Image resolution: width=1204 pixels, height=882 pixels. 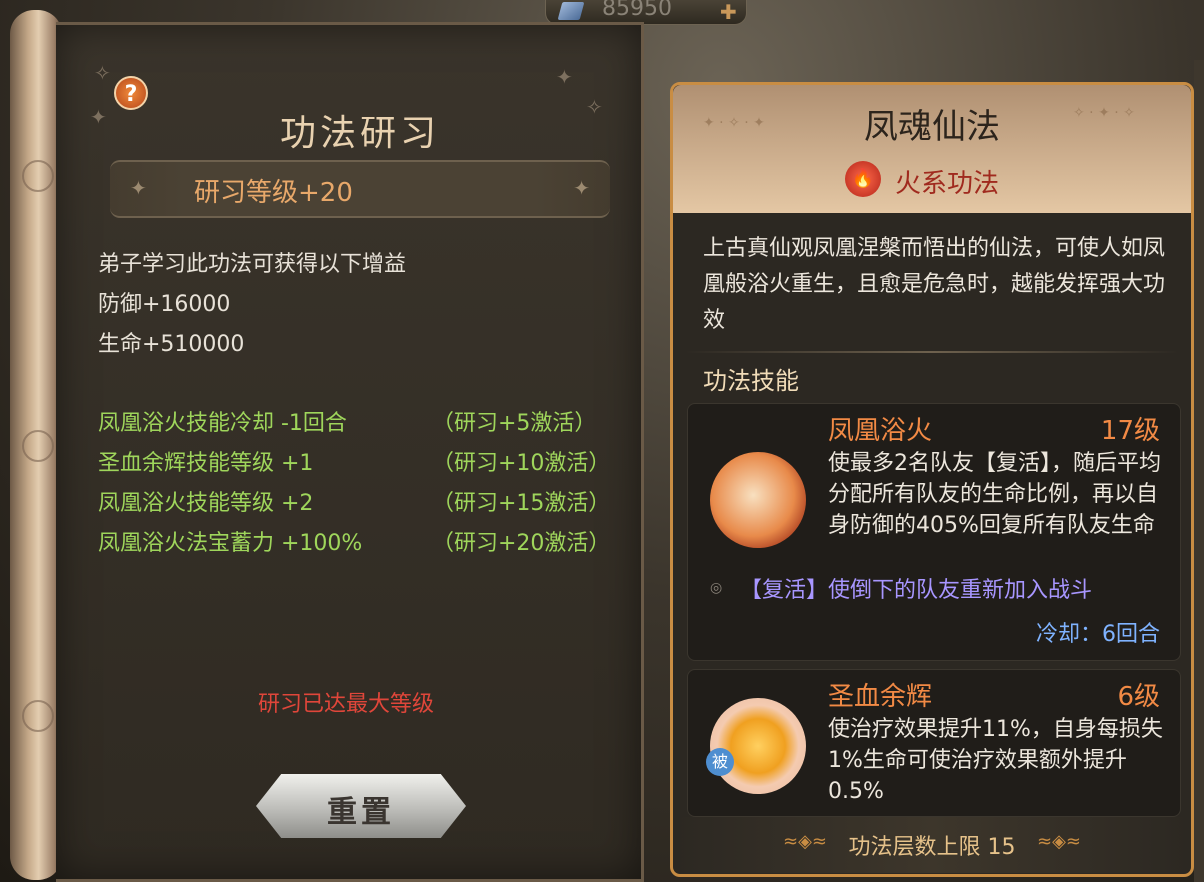 I want to click on level-banner: ✦ 研习等级+20 ✦, so click(x=360, y=189).